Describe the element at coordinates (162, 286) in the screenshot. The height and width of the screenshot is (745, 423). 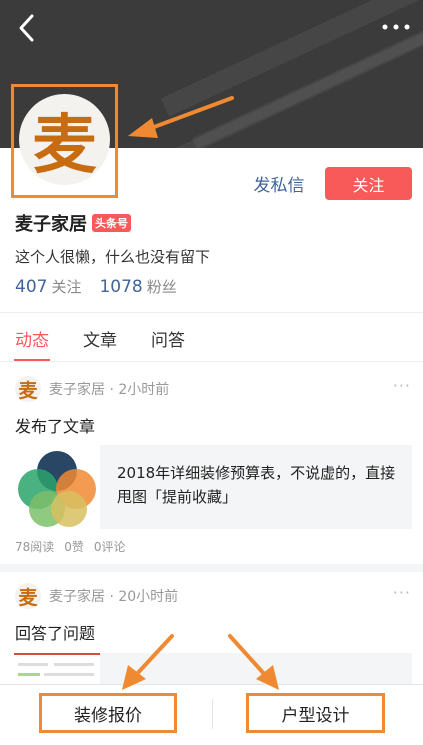
I see `followers-label: 粉丝` at that location.